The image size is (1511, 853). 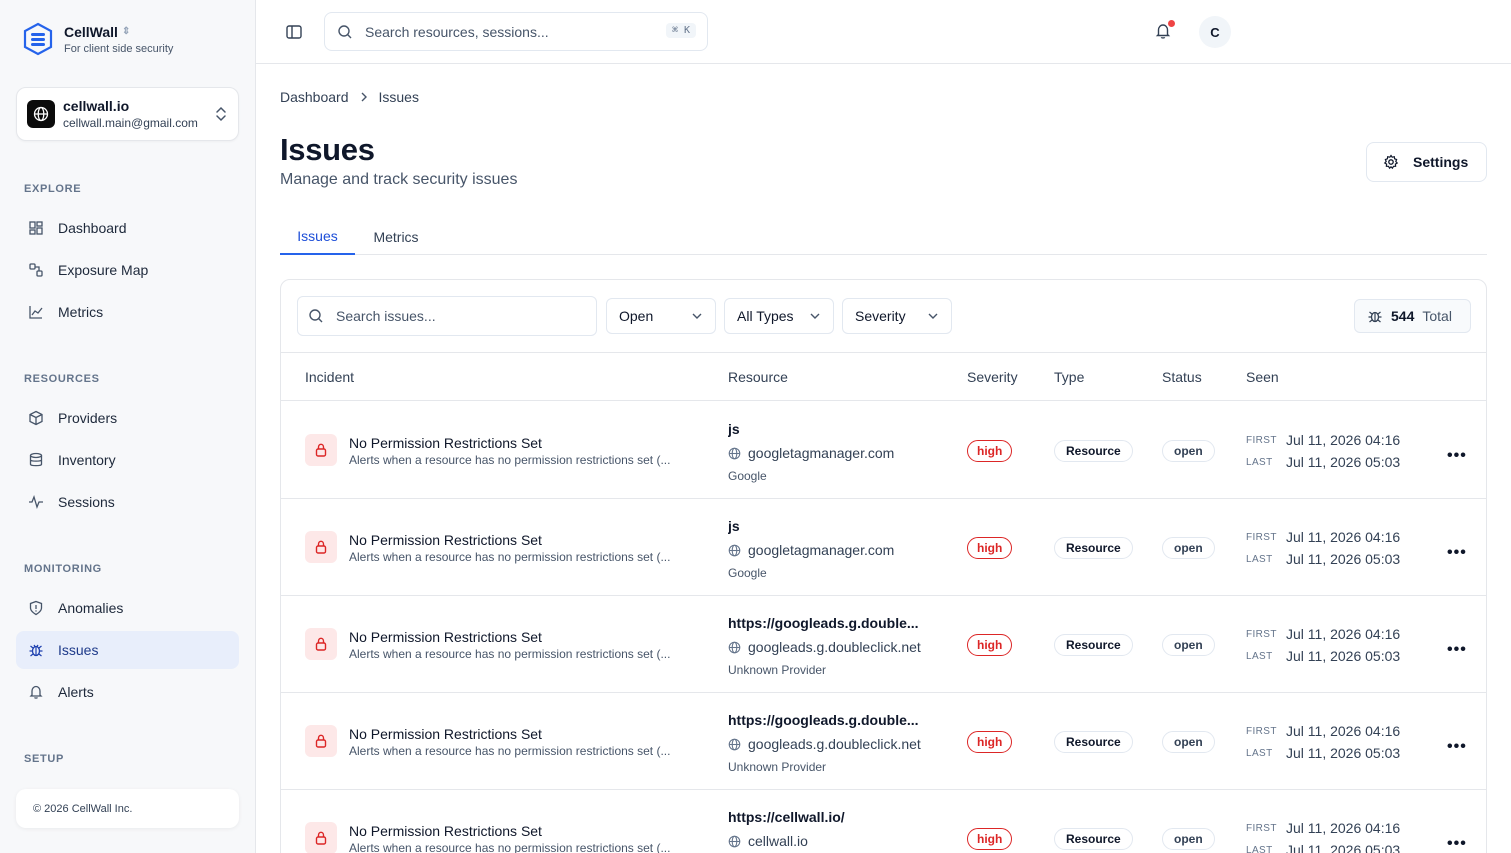 I want to click on resource-host-text: googletagmanager.com, so click(x=821, y=550).